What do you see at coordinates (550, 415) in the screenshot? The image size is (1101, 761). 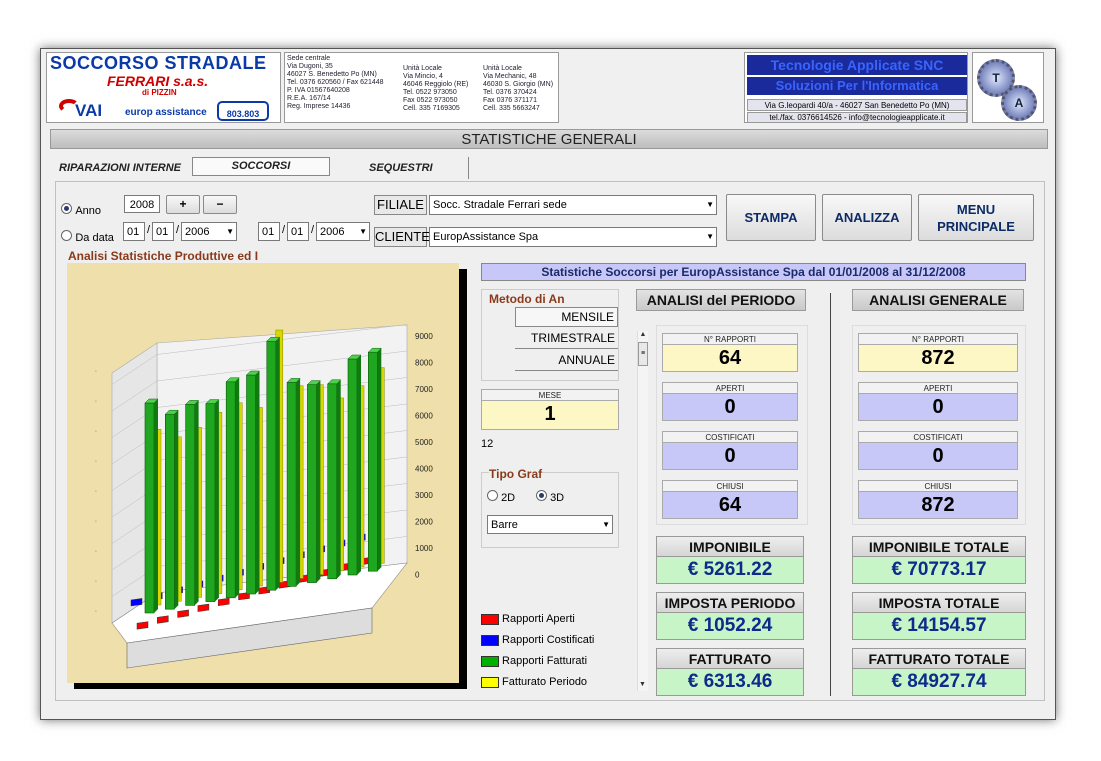 I see `mese-field: 1` at bounding box center [550, 415].